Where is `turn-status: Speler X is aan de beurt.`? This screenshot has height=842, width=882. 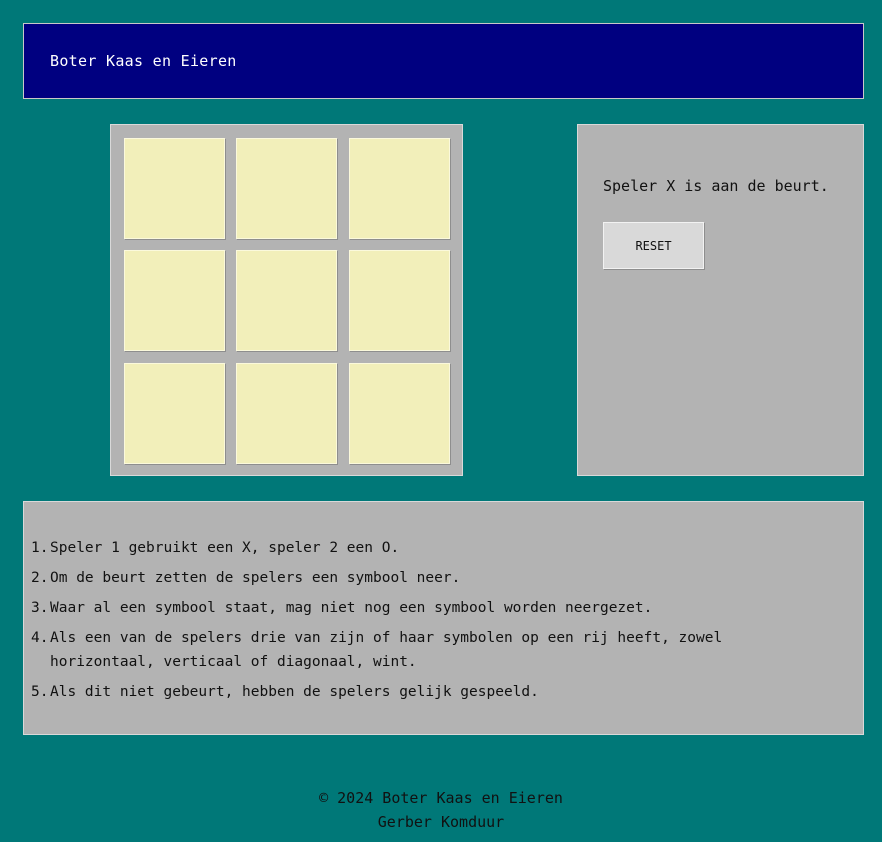
turn-status: Speler X is aan de beurt. is located at coordinates (716, 186).